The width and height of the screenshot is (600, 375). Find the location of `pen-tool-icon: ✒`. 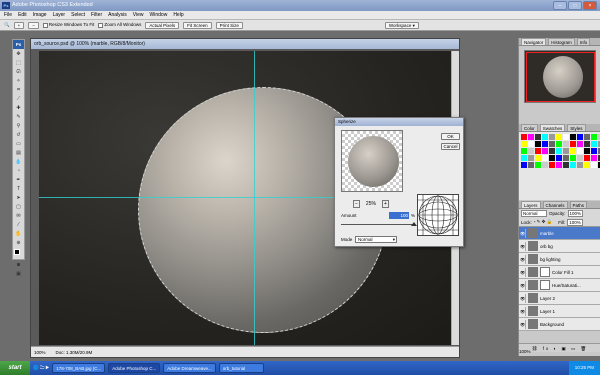

pen-tool-icon: ✒ is located at coordinates (18, 180).